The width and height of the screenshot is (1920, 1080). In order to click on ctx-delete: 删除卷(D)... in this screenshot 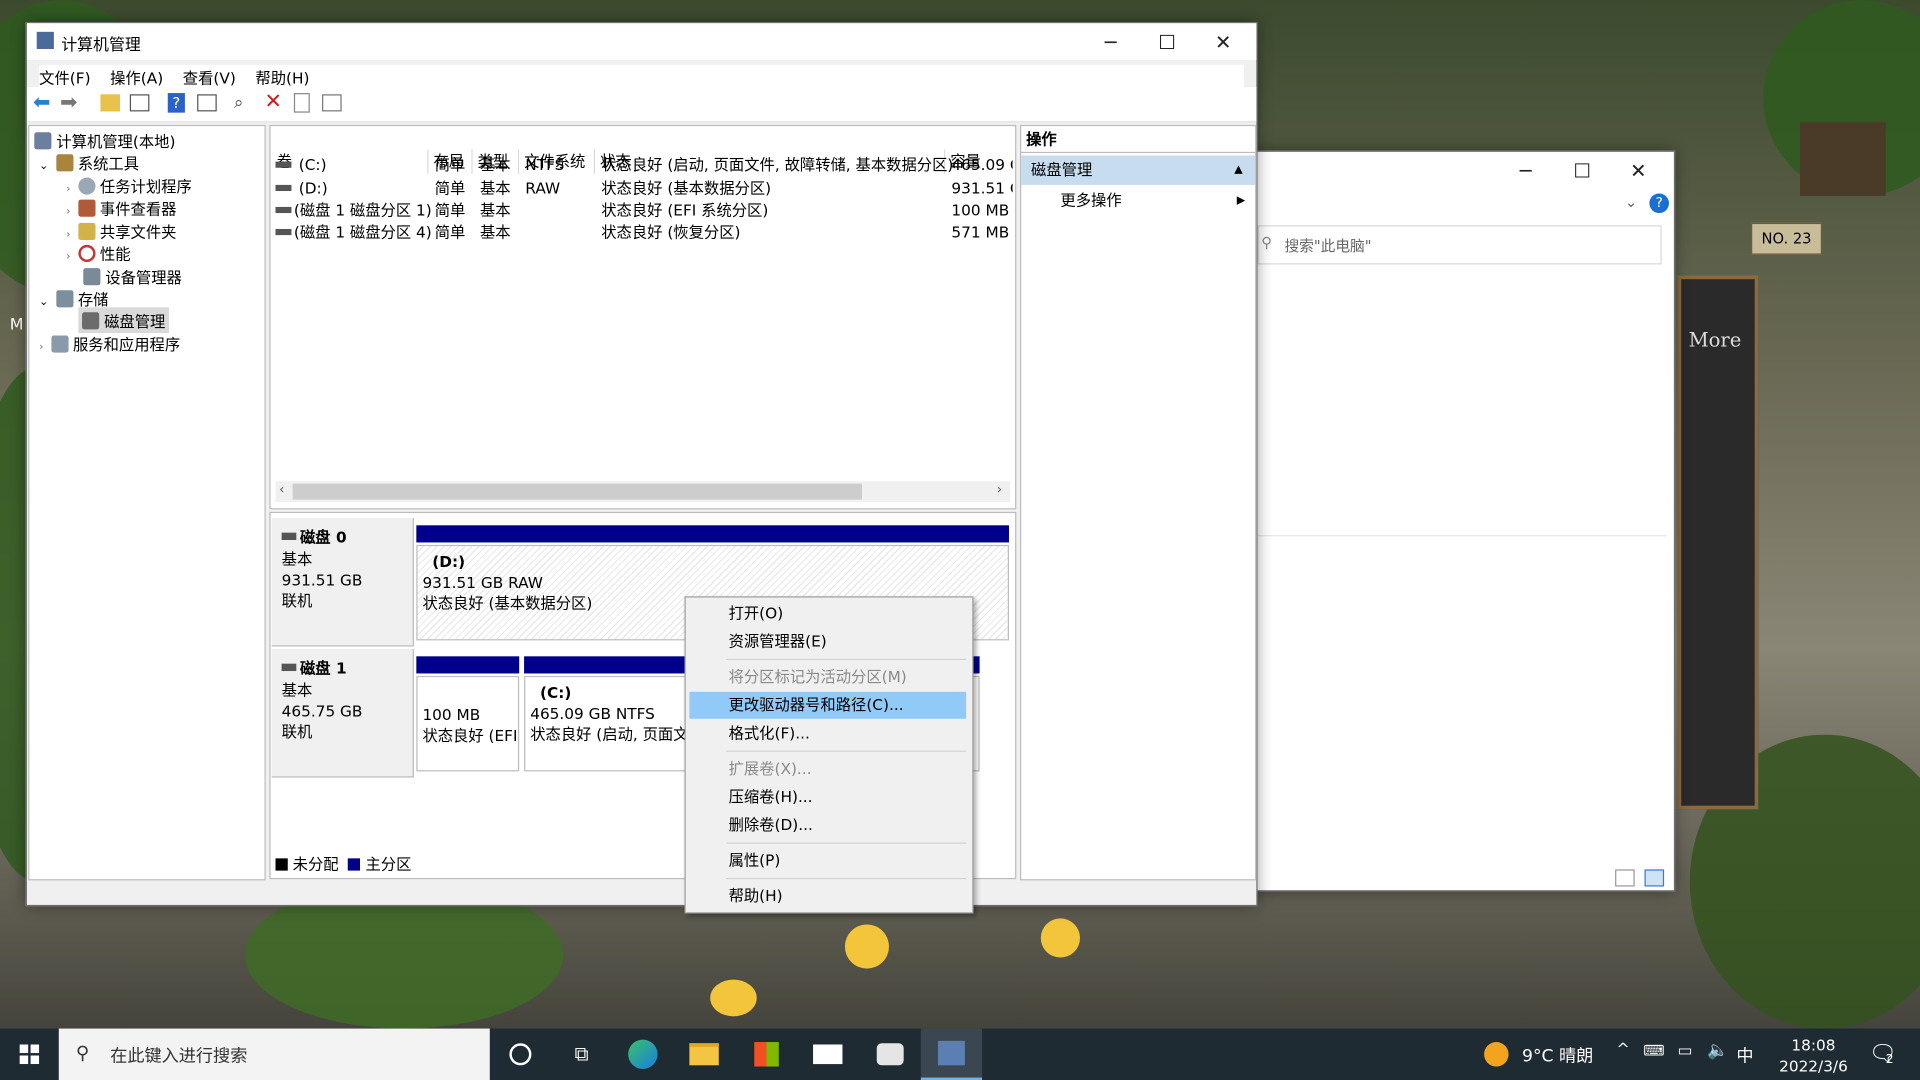, I will do `click(827, 825)`.